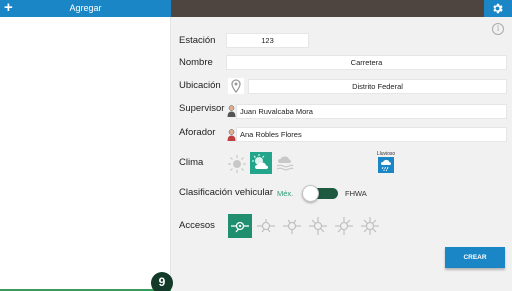  Describe the element at coordinates (240, 226) in the screenshot. I see `access-1-icon` at that location.